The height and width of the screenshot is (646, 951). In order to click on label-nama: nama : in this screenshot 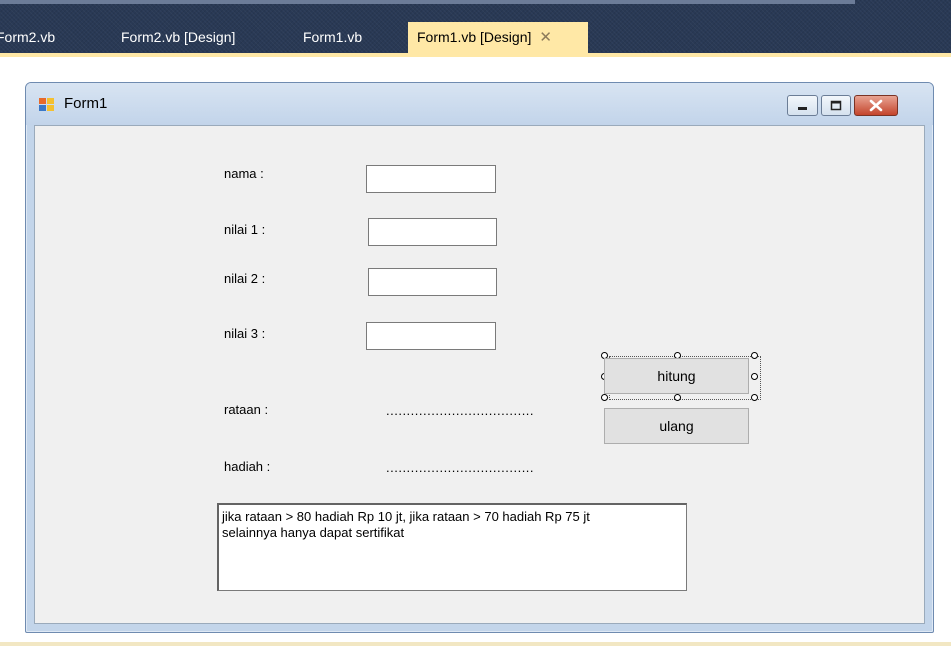, I will do `click(244, 173)`.